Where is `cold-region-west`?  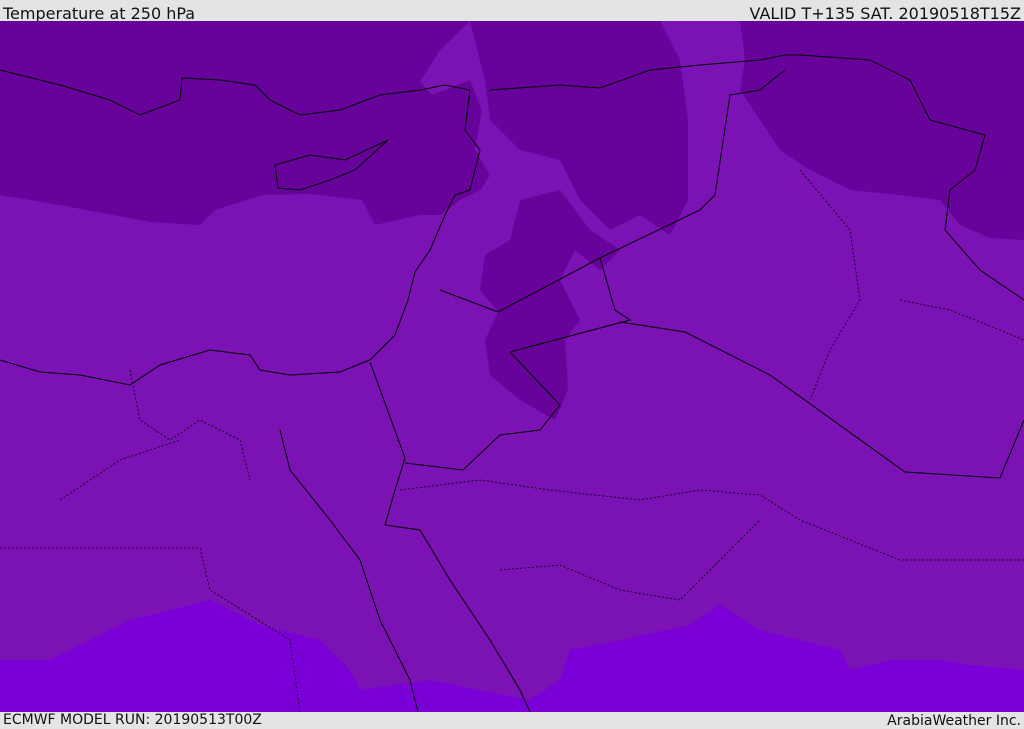 cold-region-west is located at coordinates (245, 123).